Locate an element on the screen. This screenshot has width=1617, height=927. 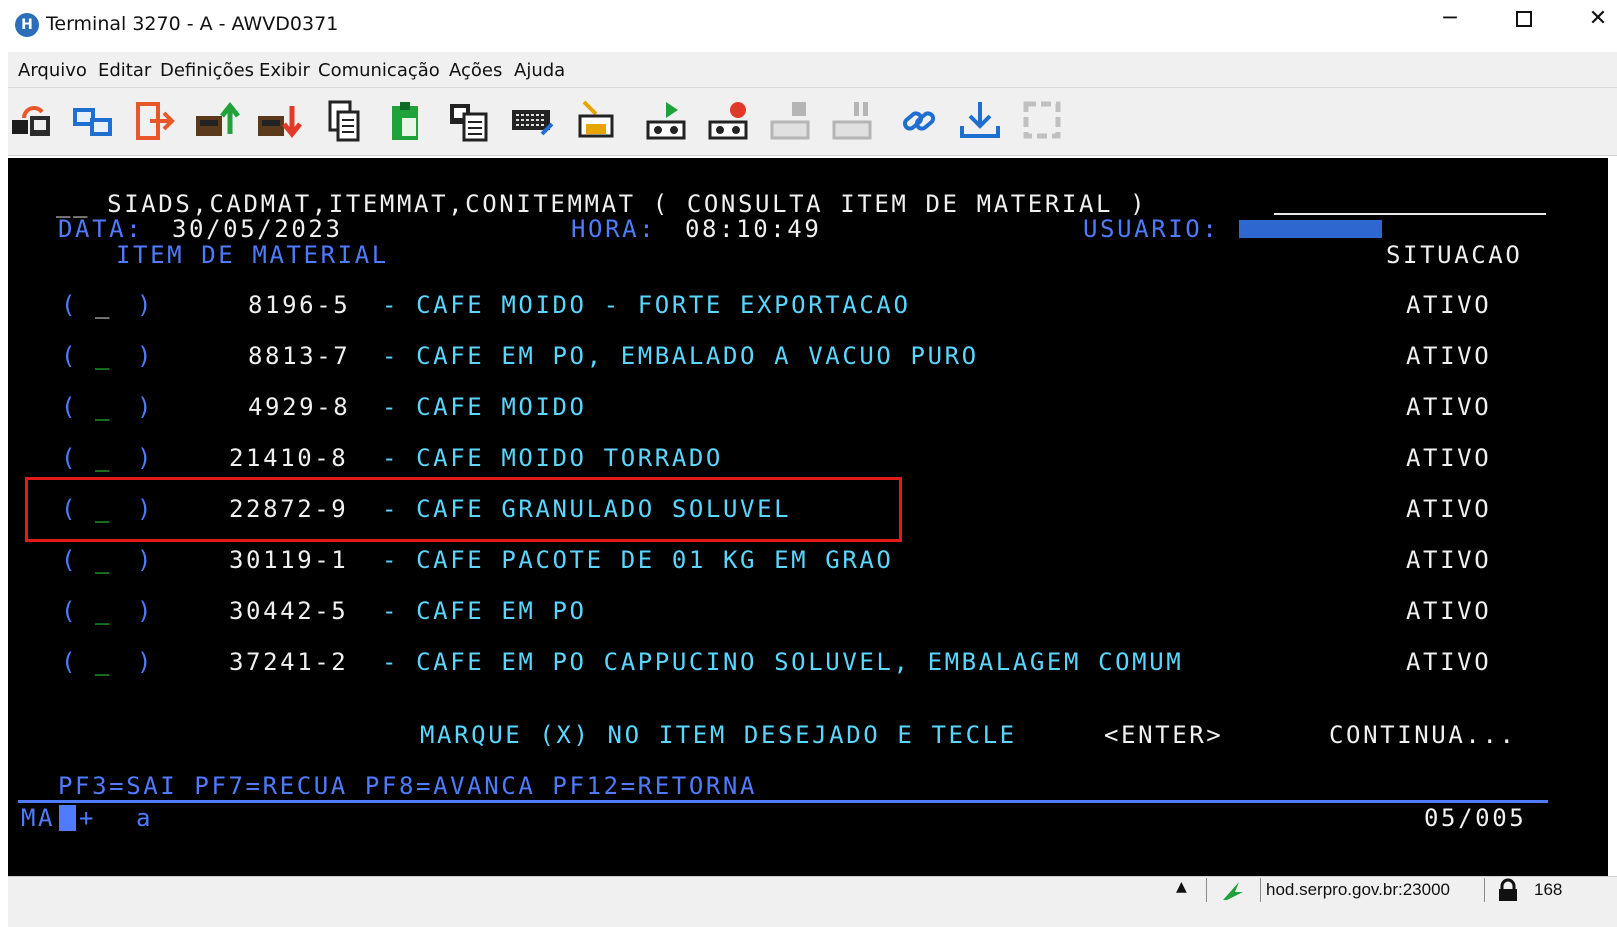
copy-append-icon is located at coordinates (469, 123).